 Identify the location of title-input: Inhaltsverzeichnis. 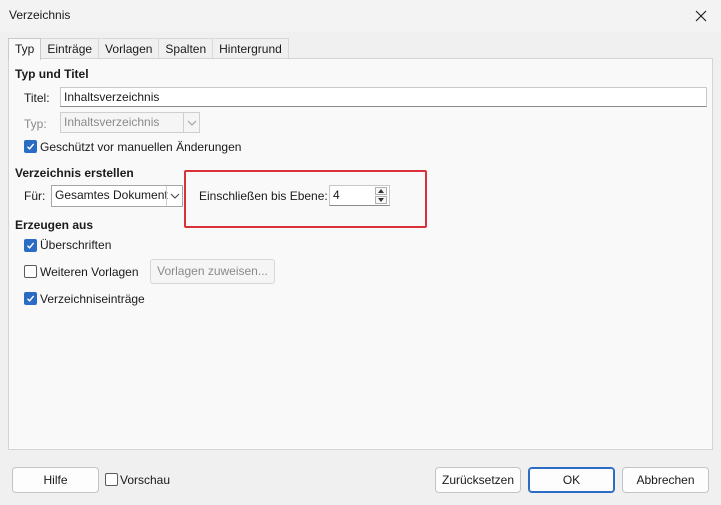
(383, 97).